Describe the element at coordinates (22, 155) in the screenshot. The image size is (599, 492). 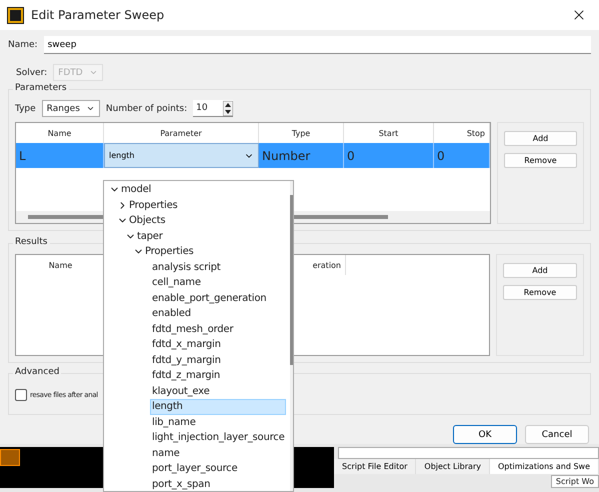
I see `table-cell: L` at that location.